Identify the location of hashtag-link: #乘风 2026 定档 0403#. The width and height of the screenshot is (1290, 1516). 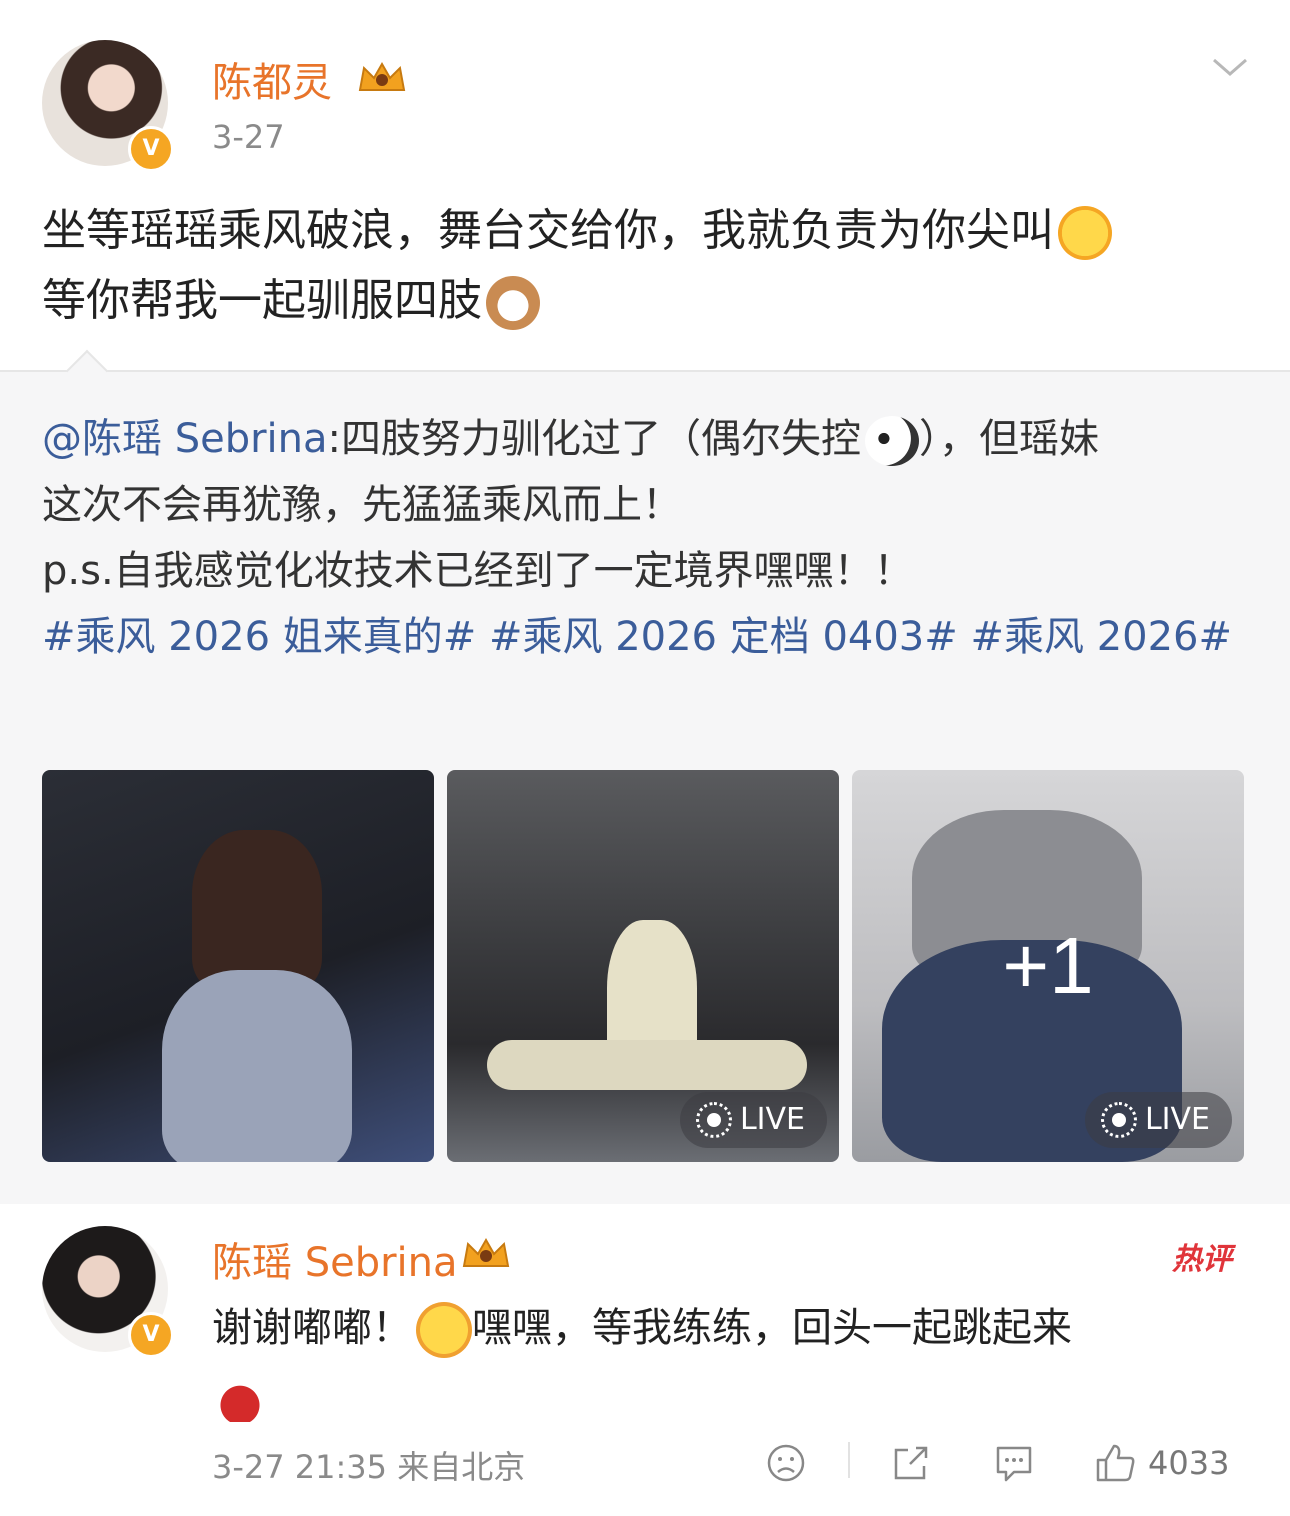
(723, 637).